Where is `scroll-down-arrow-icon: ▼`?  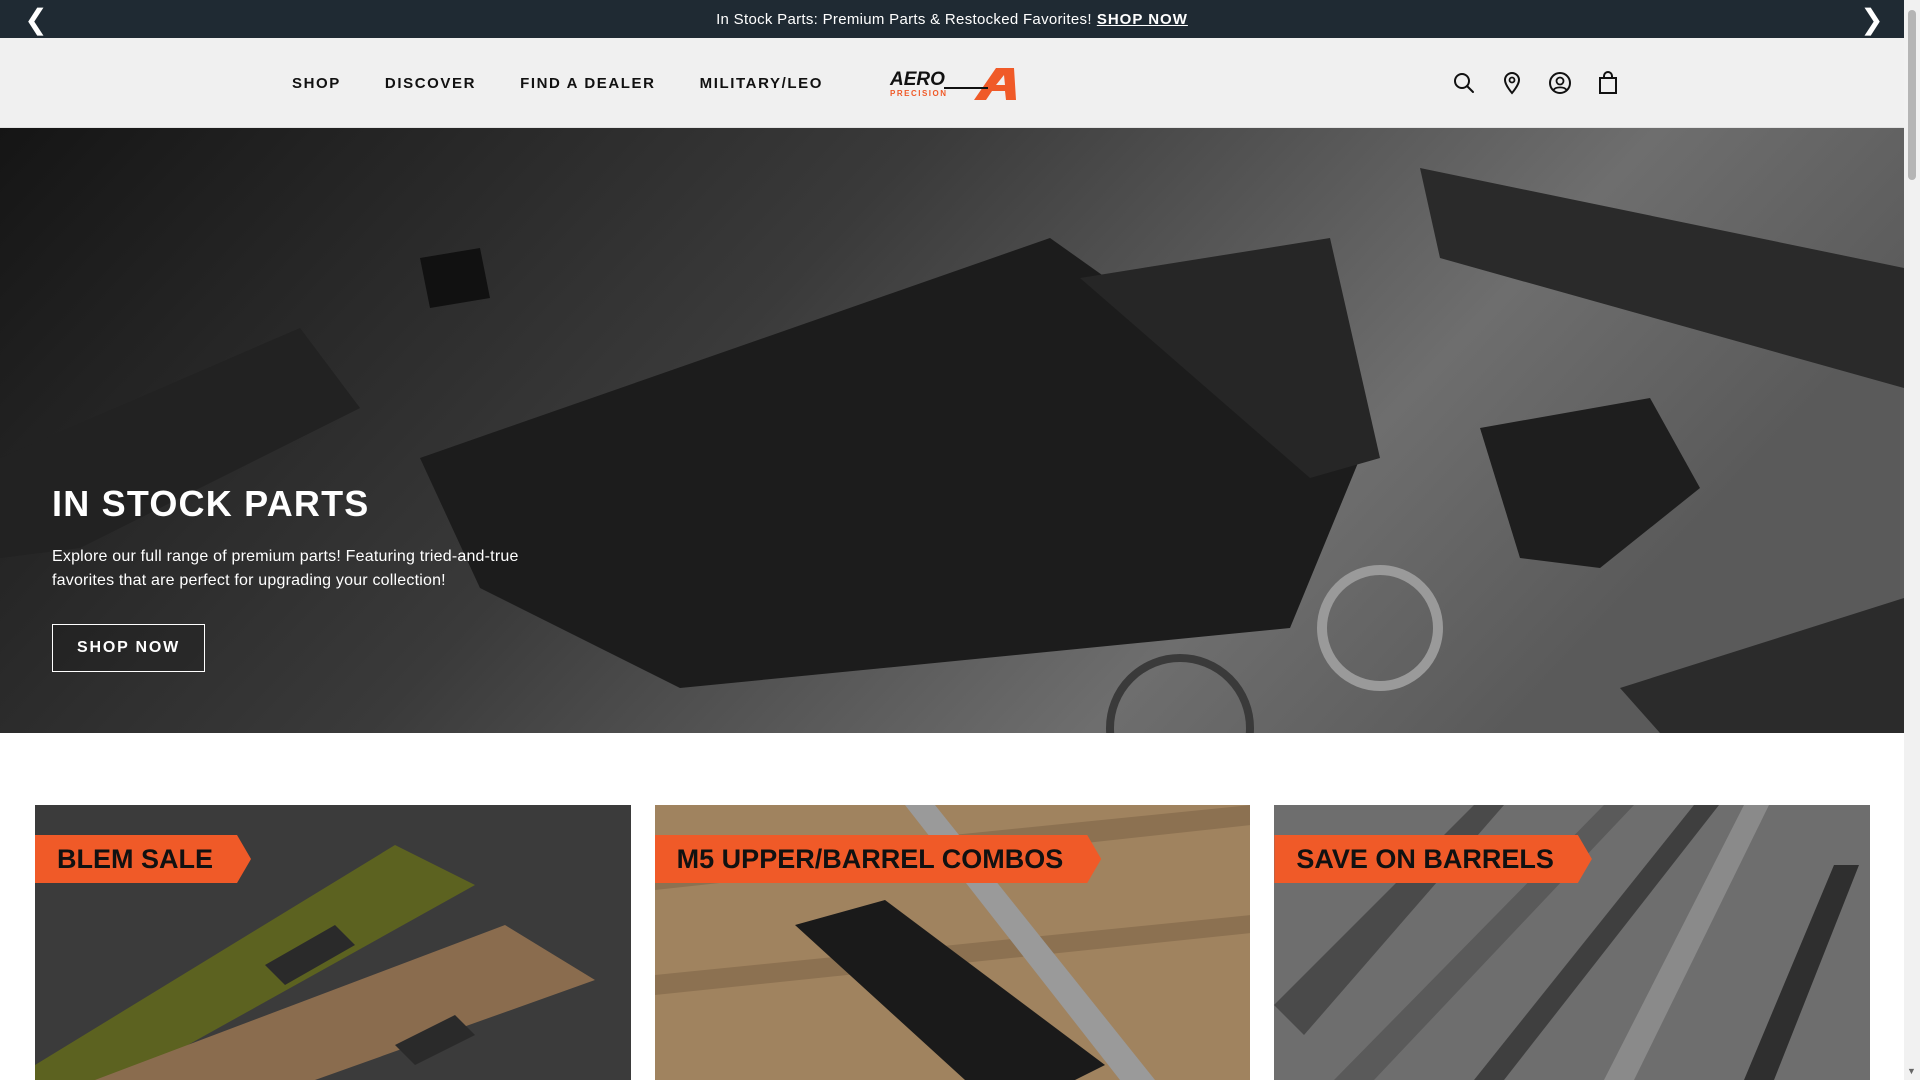 scroll-down-arrow-icon: ▼ is located at coordinates (1911, 1071).